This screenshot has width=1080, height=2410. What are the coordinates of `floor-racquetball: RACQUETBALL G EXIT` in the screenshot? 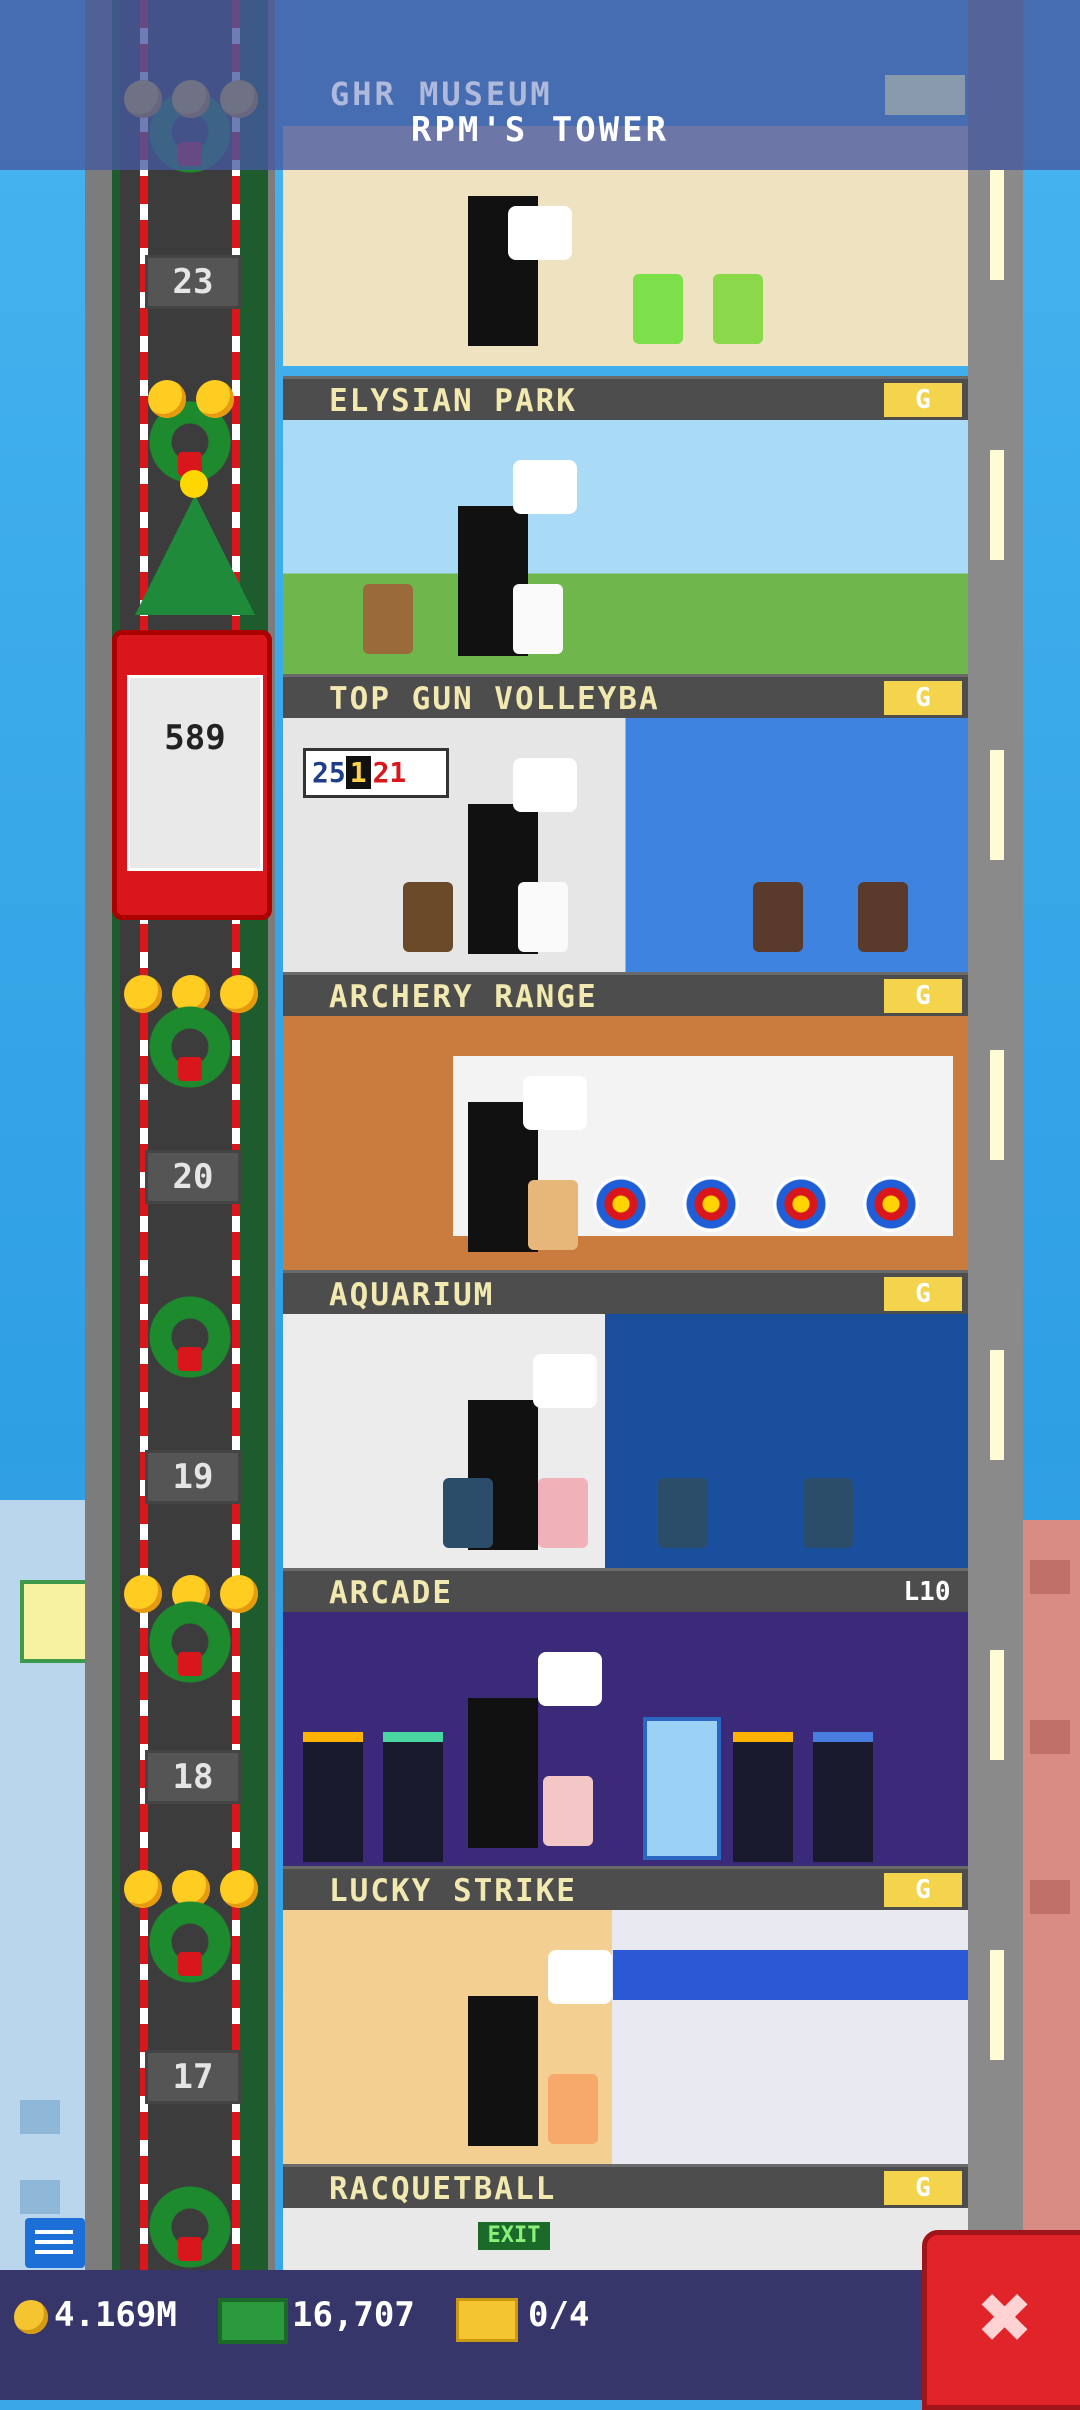 It's located at (625, 2217).